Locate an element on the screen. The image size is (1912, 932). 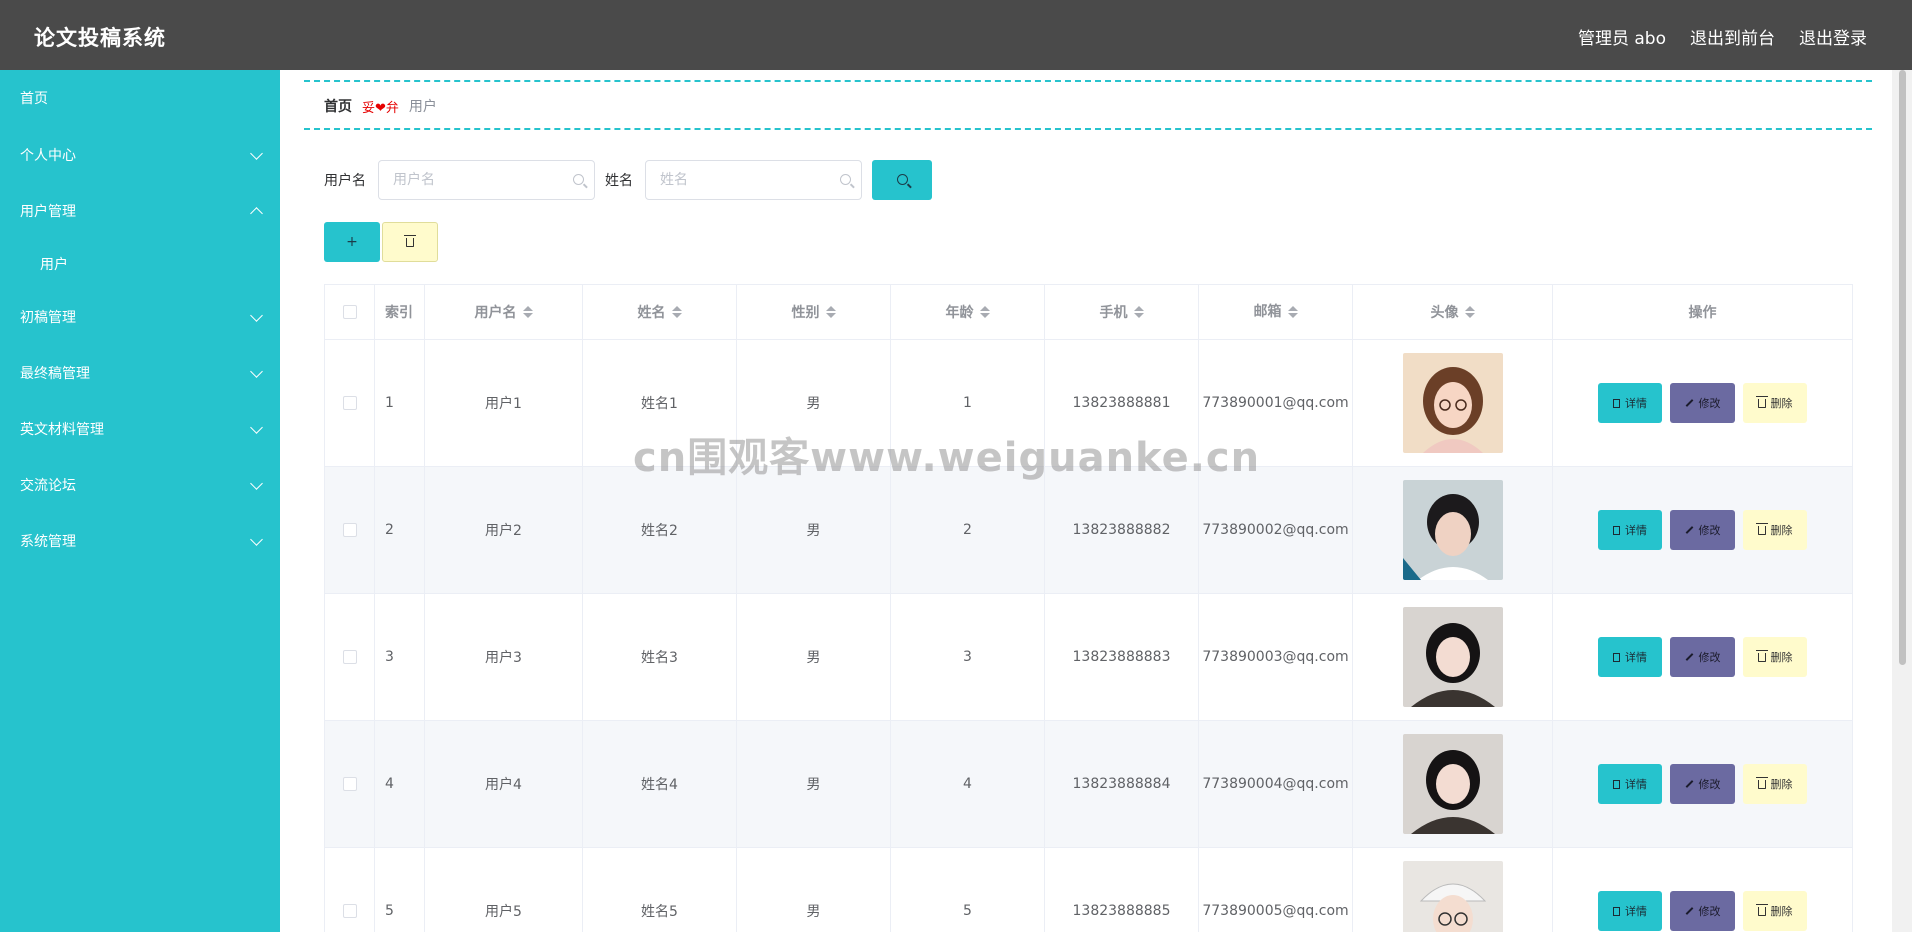
username-label: 用户名 is located at coordinates (345, 181).